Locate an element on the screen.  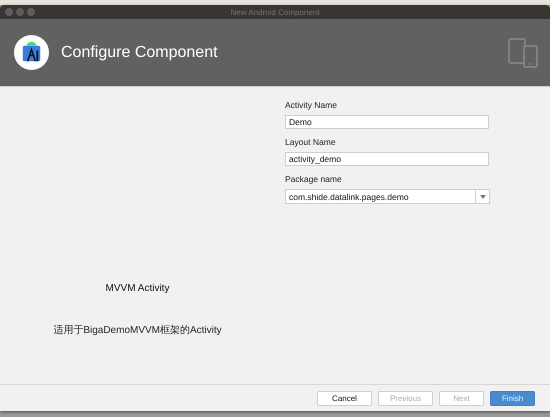
template-description: 适用于BigaDemoMVVM框架的Activity is located at coordinates (137, 330).